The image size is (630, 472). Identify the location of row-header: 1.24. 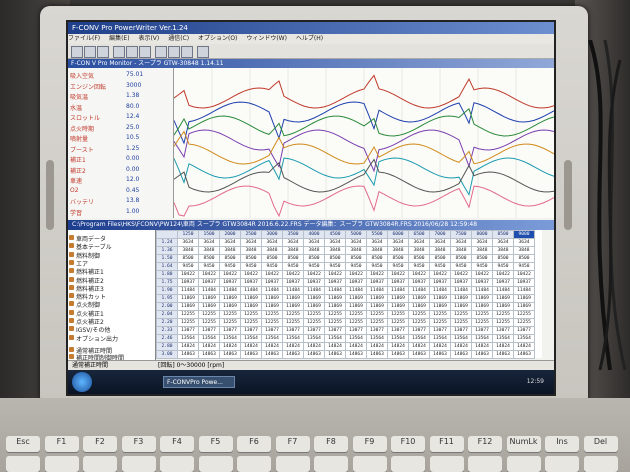
(167, 242).